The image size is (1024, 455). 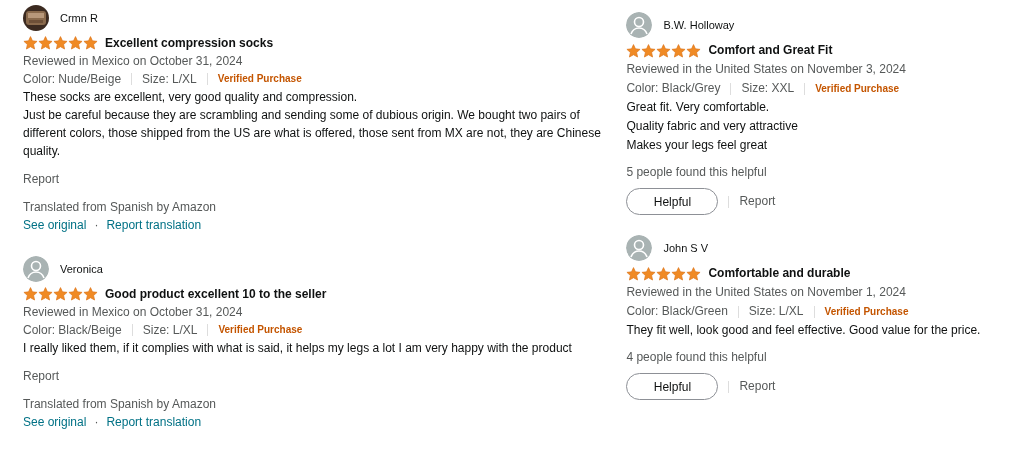 What do you see at coordinates (804, 330) in the screenshot?
I see `review-text: They fit well, look good and feel effective. Good value for the price.` at bounding box center [804, 330].